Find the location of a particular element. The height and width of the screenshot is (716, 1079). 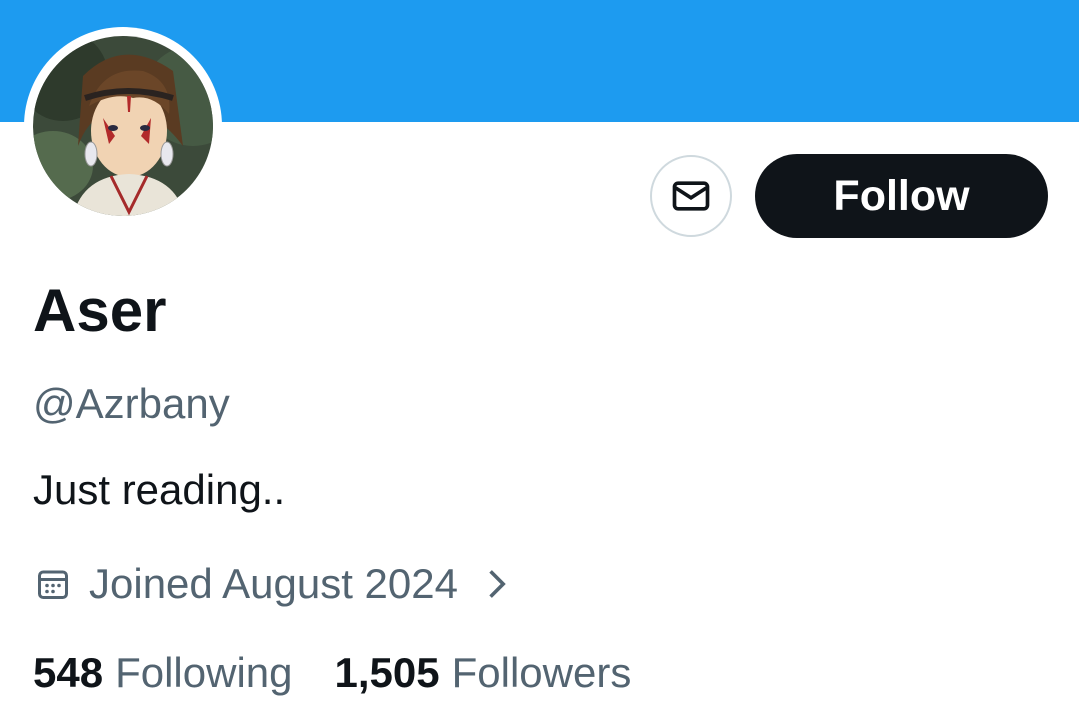

chevron-right-icon is located at coordinates (496, 584).